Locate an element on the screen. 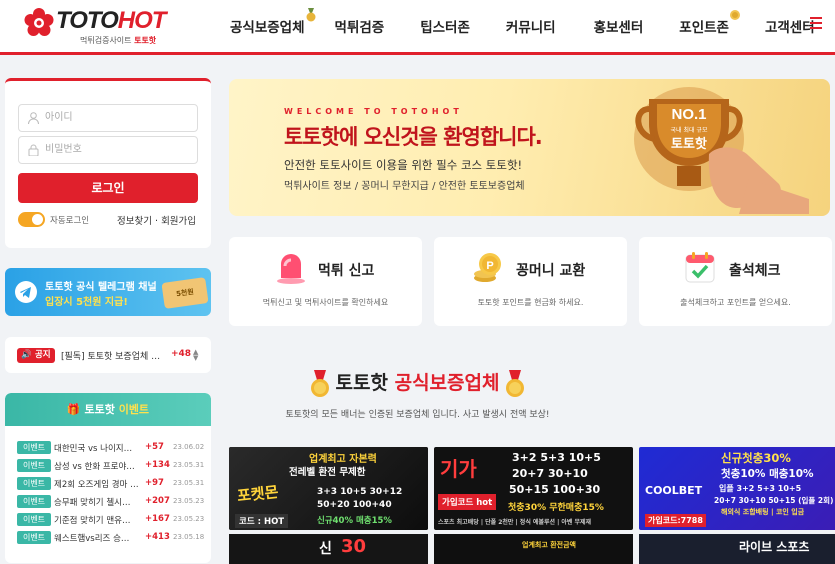 The width and height of the screenshot is (835, 564). event-points: +134 is located at coordinates (157, 465).